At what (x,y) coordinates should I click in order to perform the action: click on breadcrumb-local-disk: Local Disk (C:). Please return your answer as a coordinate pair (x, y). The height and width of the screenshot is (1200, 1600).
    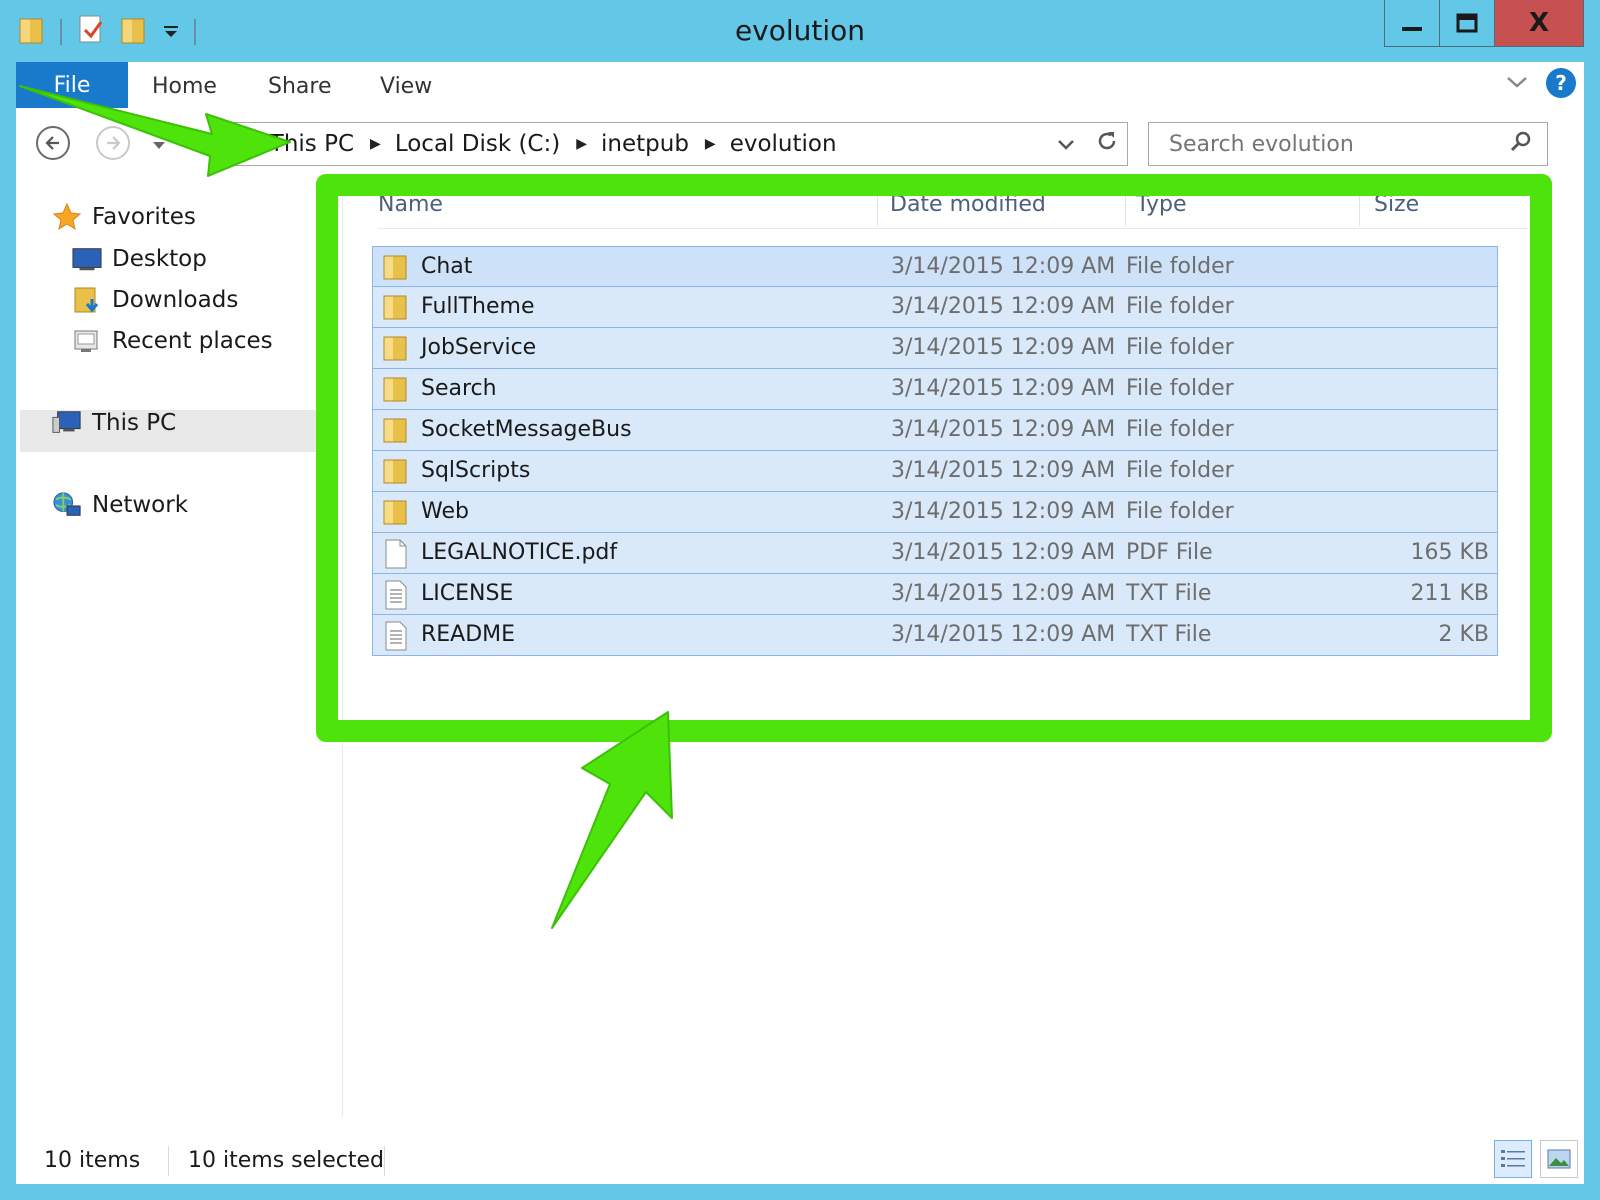
    Looking at the image, I should click on (477, 144).